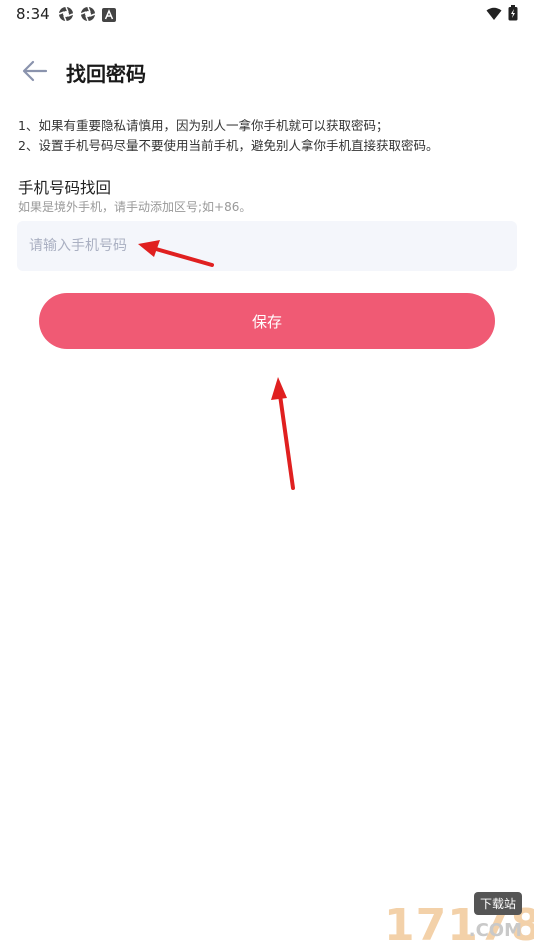  I want to click on status-time: 8:34, so click(33, 14).